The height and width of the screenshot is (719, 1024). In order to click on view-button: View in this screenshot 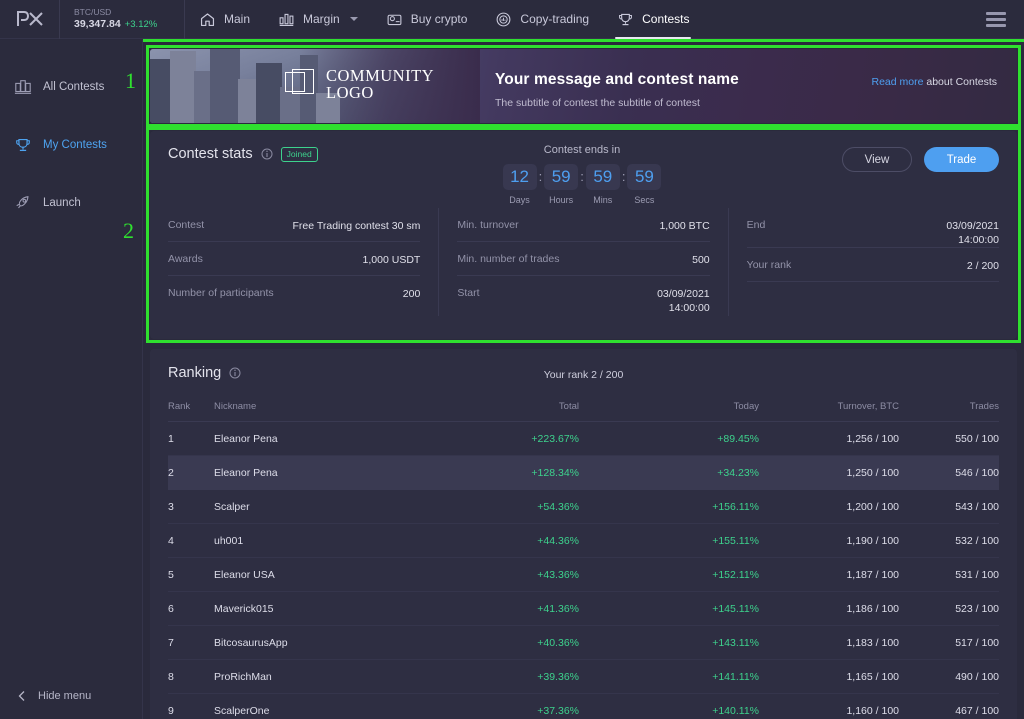, I will do `click(877, 159)`.